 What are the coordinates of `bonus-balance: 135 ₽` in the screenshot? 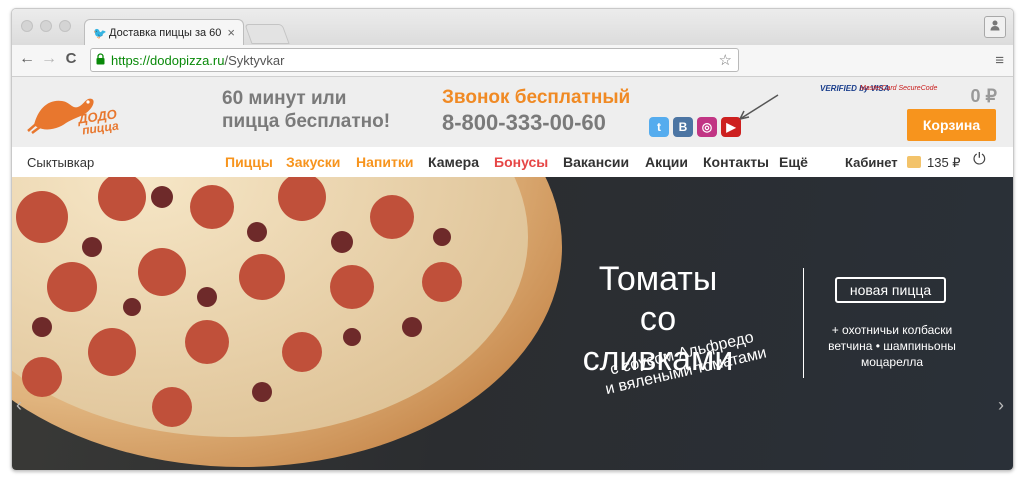 It's located at (944, 162).